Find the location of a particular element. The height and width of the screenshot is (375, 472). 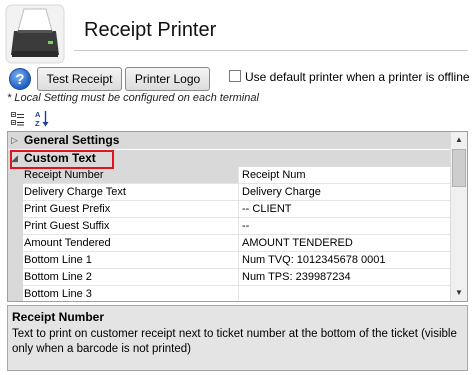

description-title: Receipt Number is located at coordinates (58, 317).